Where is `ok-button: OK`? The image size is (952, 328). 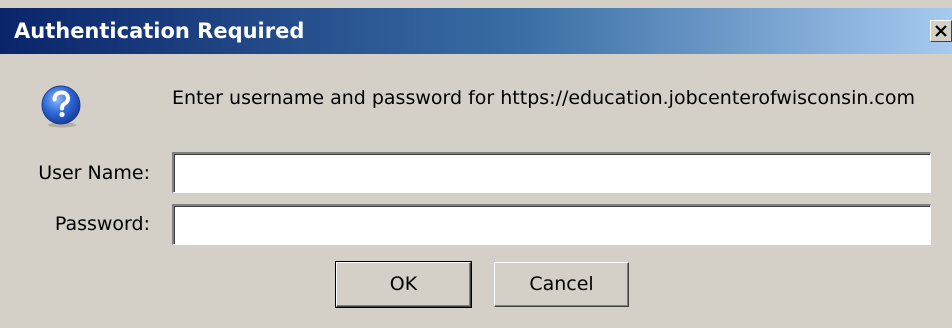
ok-button: OK is located at coordinates (403, 284).